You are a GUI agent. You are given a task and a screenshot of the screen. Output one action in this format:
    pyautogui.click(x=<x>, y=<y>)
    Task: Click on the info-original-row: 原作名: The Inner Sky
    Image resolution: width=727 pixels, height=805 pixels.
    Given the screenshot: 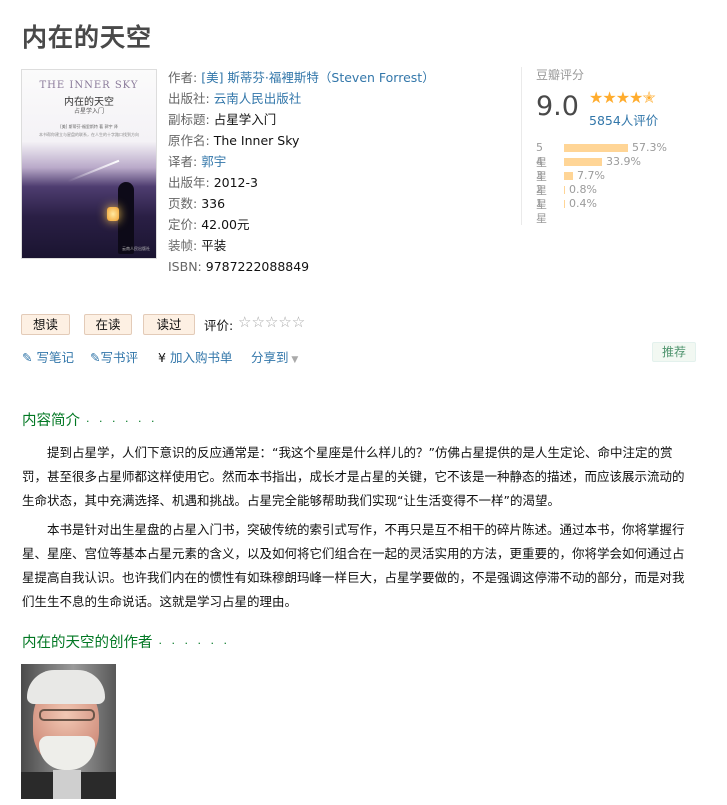 What is the action you would take?
    pyautogui.click(x=301, y=140)
    